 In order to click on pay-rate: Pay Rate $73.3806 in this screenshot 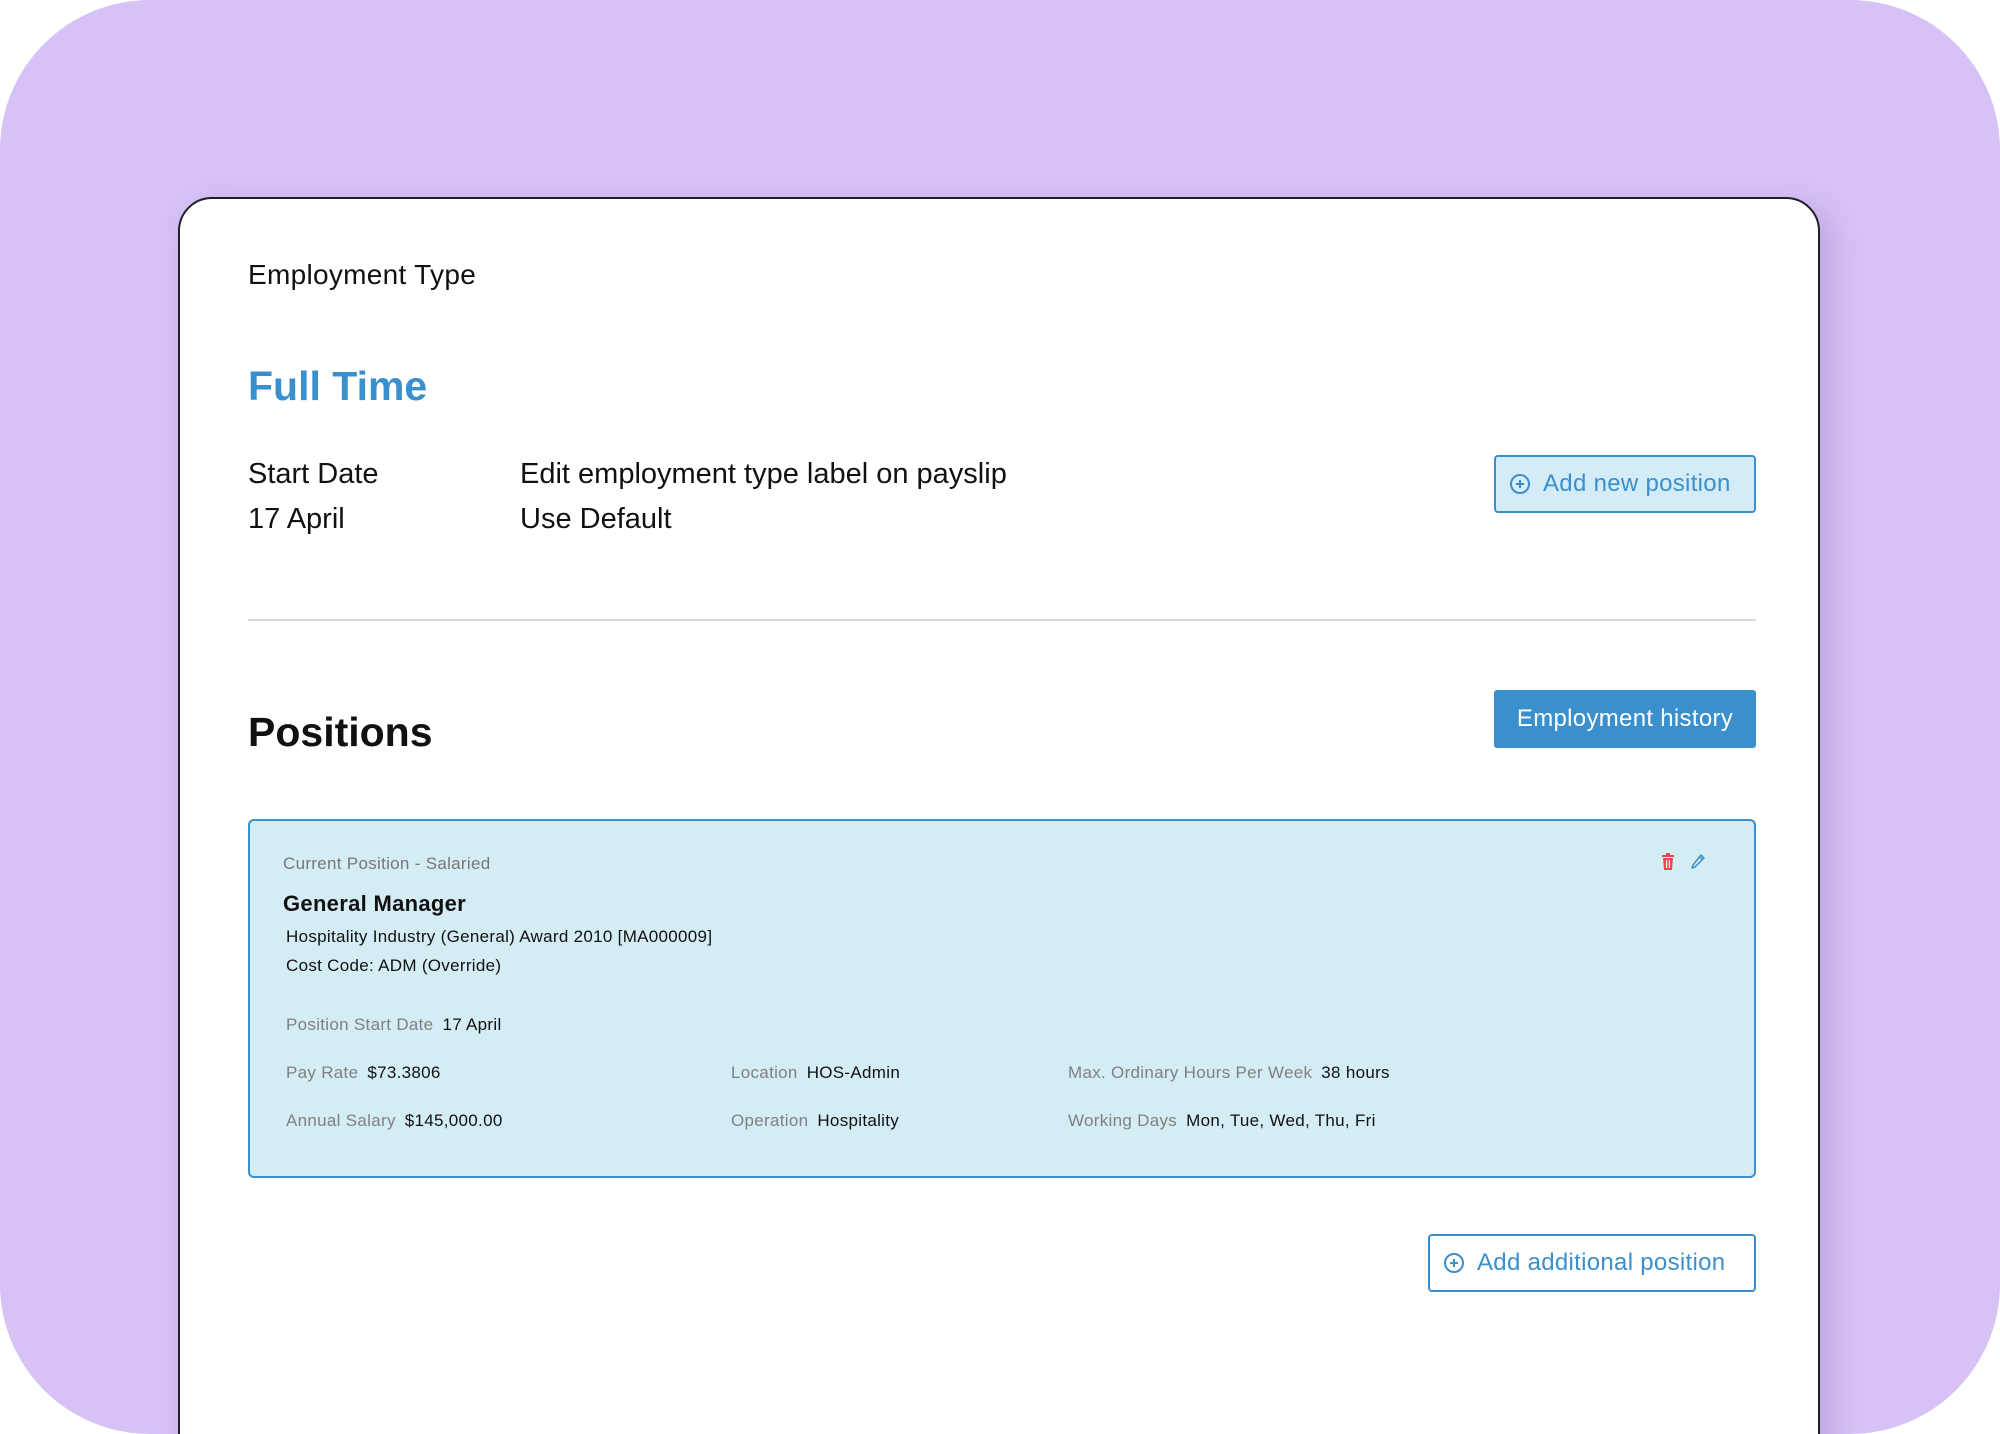, I will do `click(363, 1073)`.